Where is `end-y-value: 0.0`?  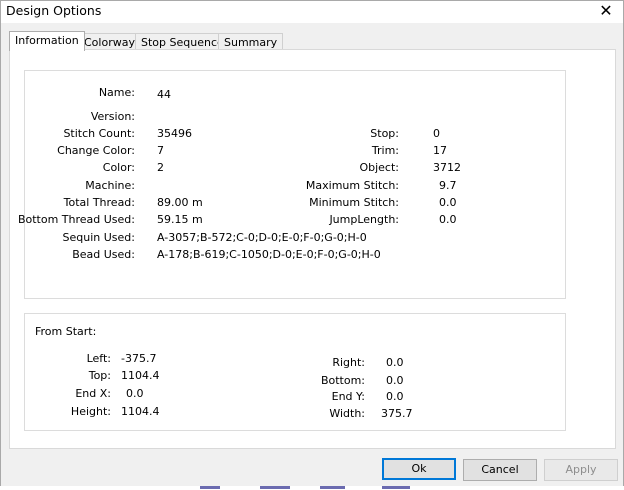 end-y-value: 0.0 is located at coordinates (395, 396).